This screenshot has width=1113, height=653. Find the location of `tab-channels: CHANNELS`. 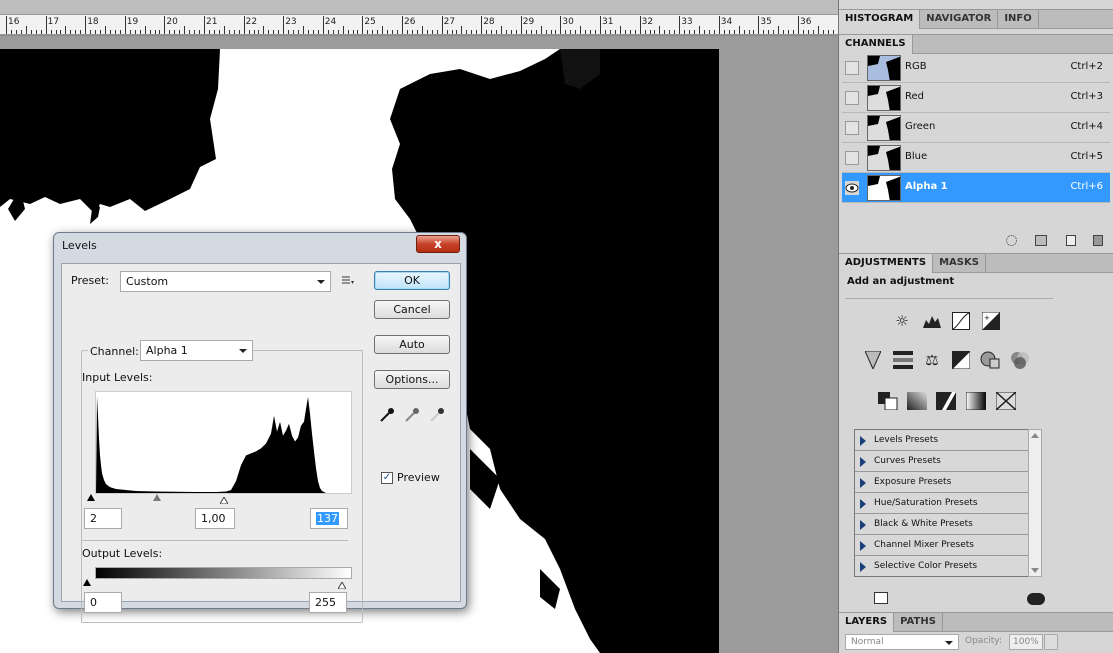

tab-channels: CHANNELS is located at coordinates (876, 44).